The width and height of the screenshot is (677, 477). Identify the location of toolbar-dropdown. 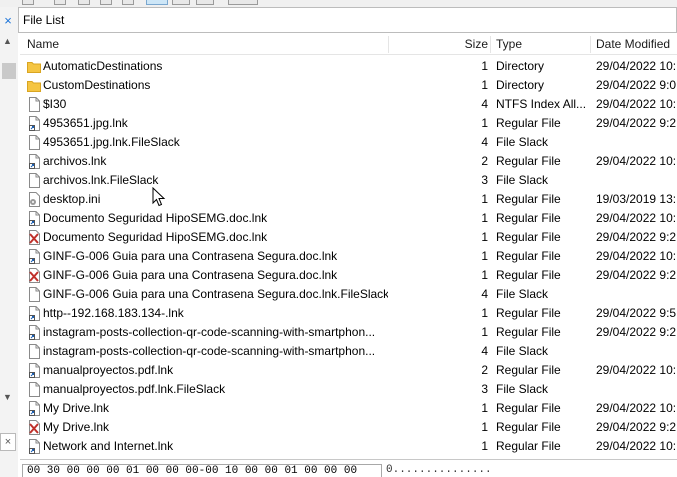
(243, 2).